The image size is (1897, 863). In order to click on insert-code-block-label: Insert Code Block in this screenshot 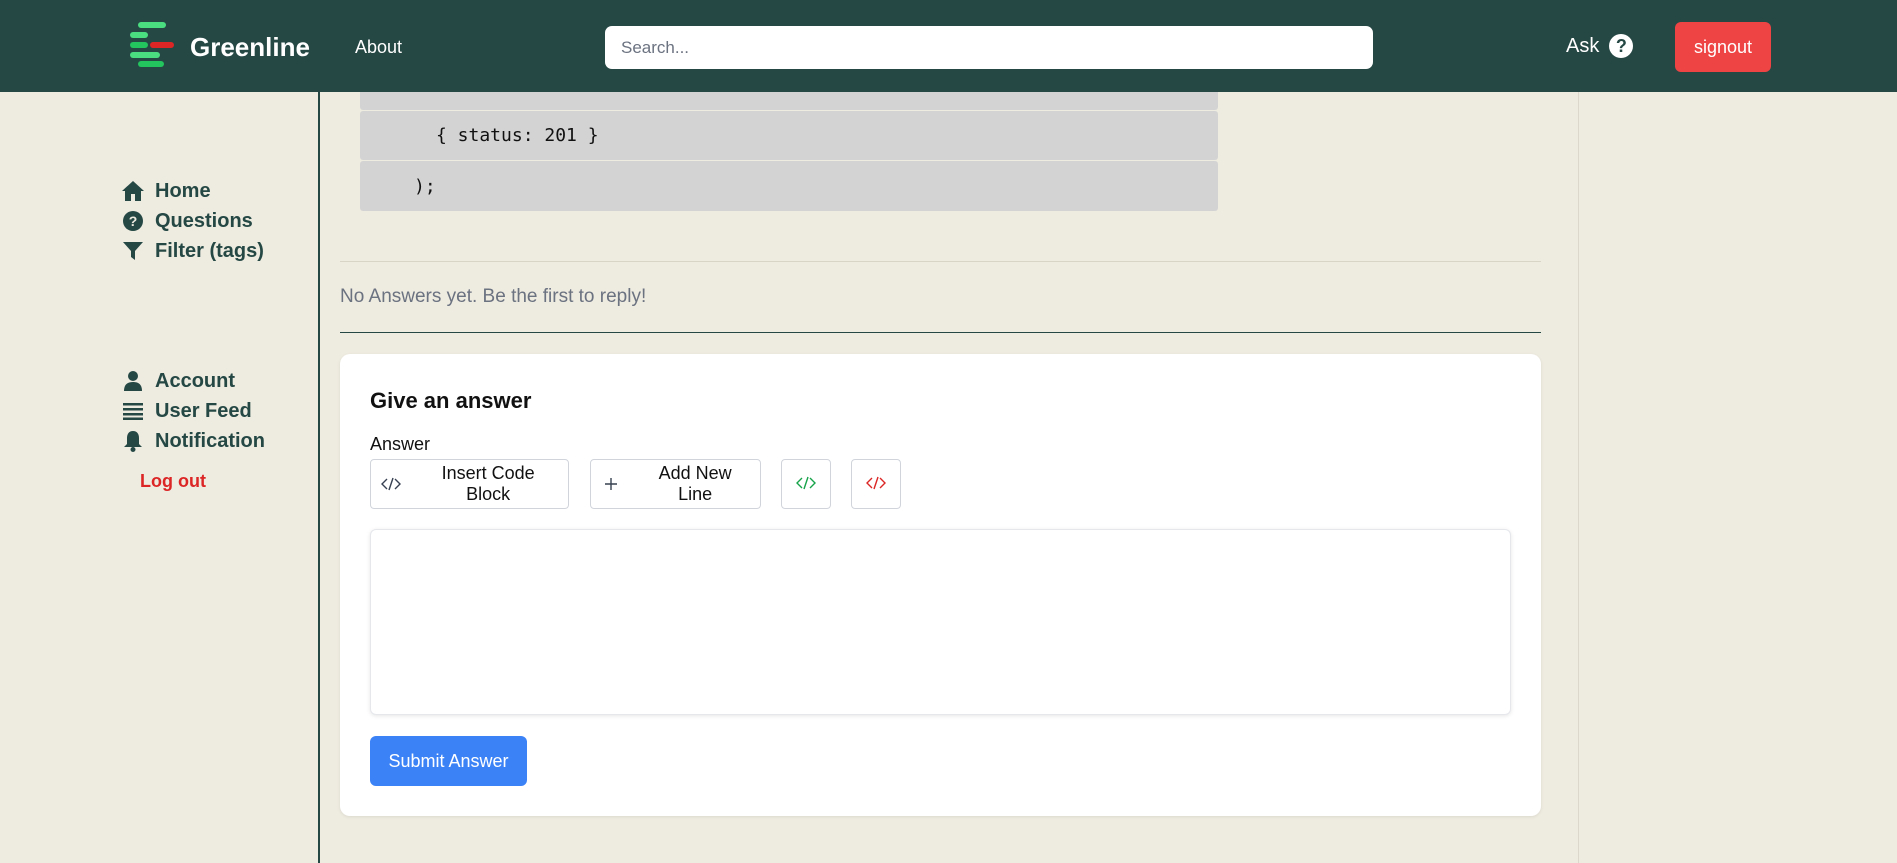, I will do `click(488, 483)`.